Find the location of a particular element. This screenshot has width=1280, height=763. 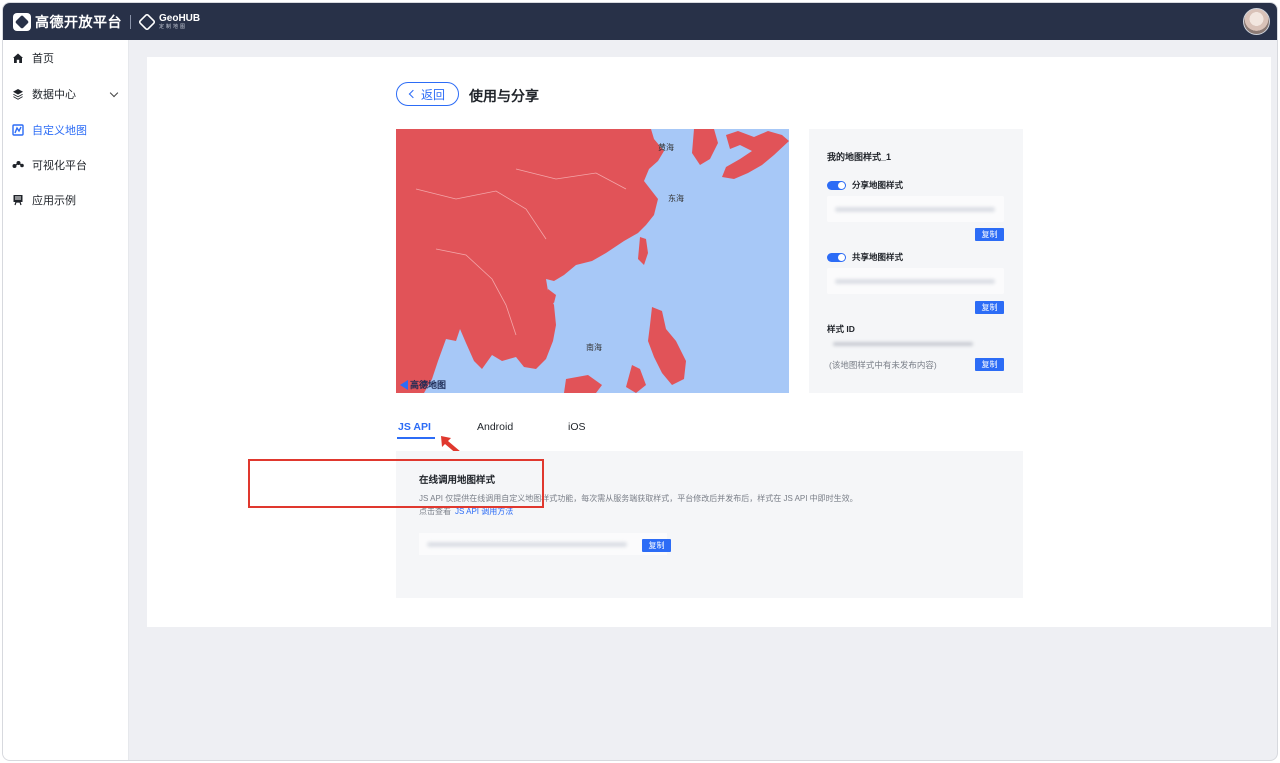

geohub-icon is located at coordinates (147, 21).